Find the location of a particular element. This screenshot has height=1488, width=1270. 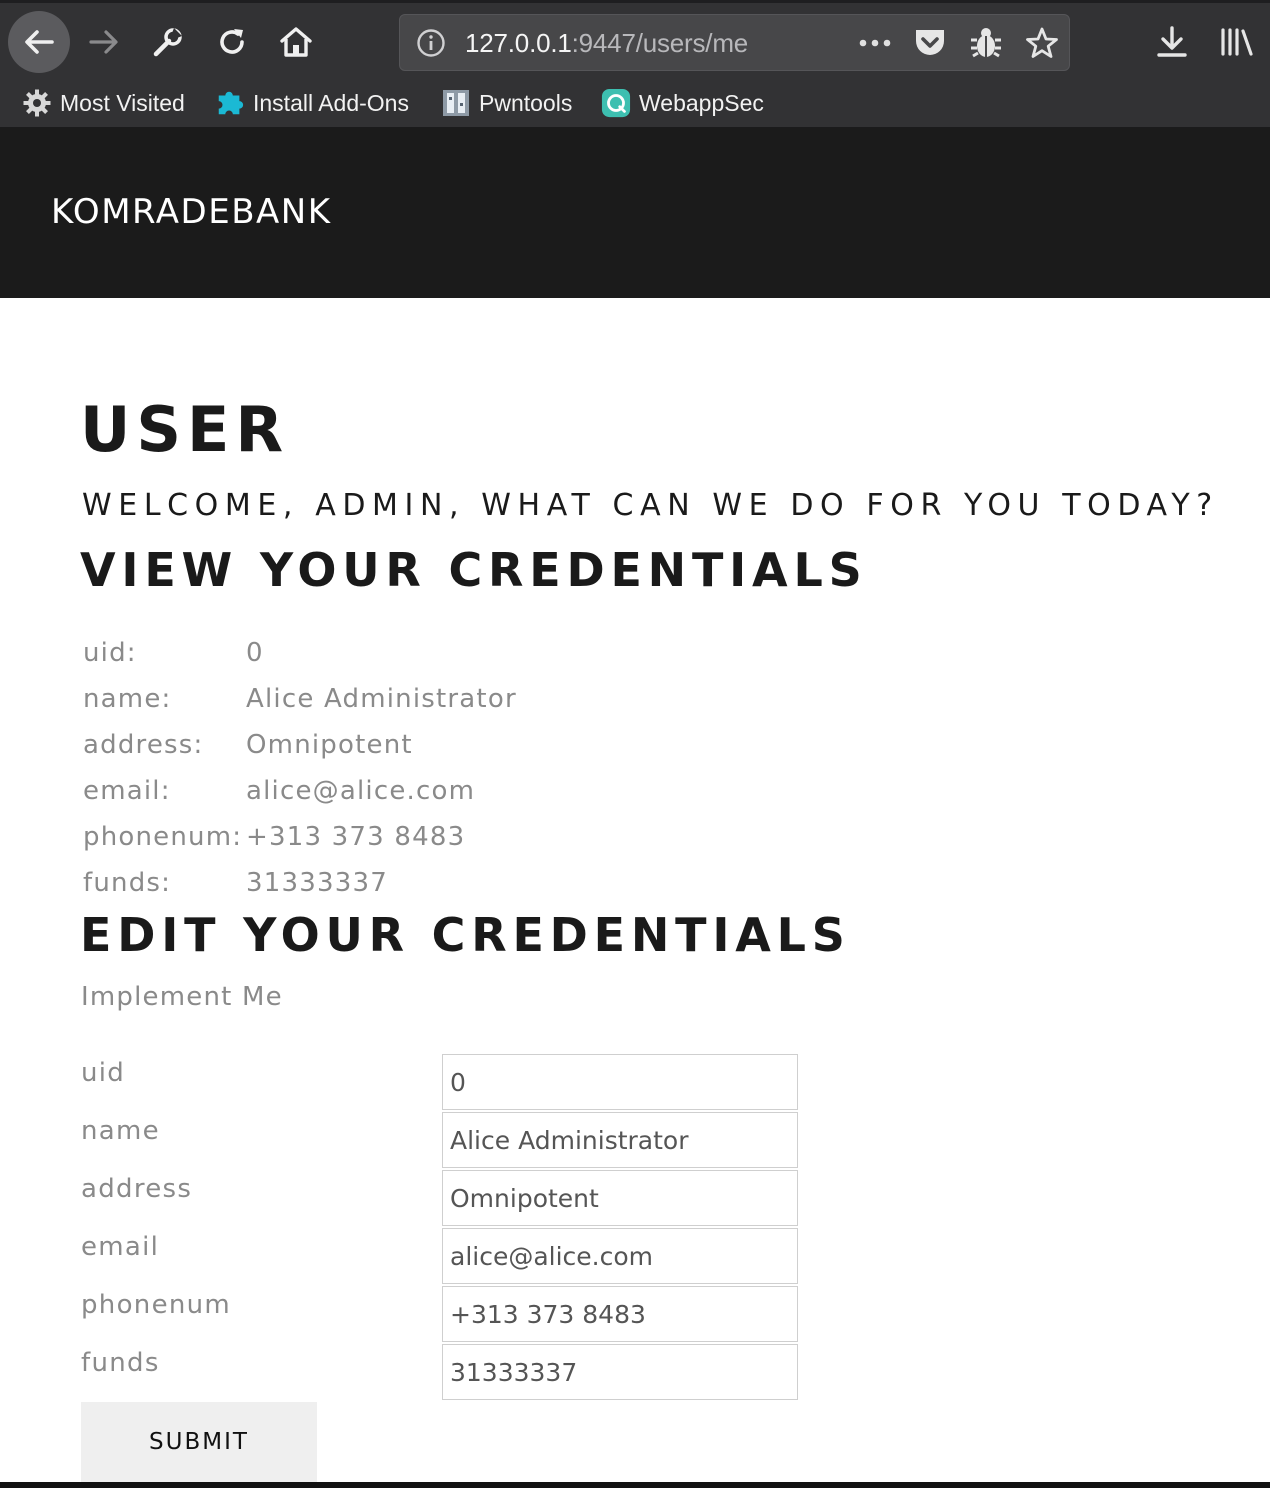

arrow-left-icon is located at coordinates (39, 42).